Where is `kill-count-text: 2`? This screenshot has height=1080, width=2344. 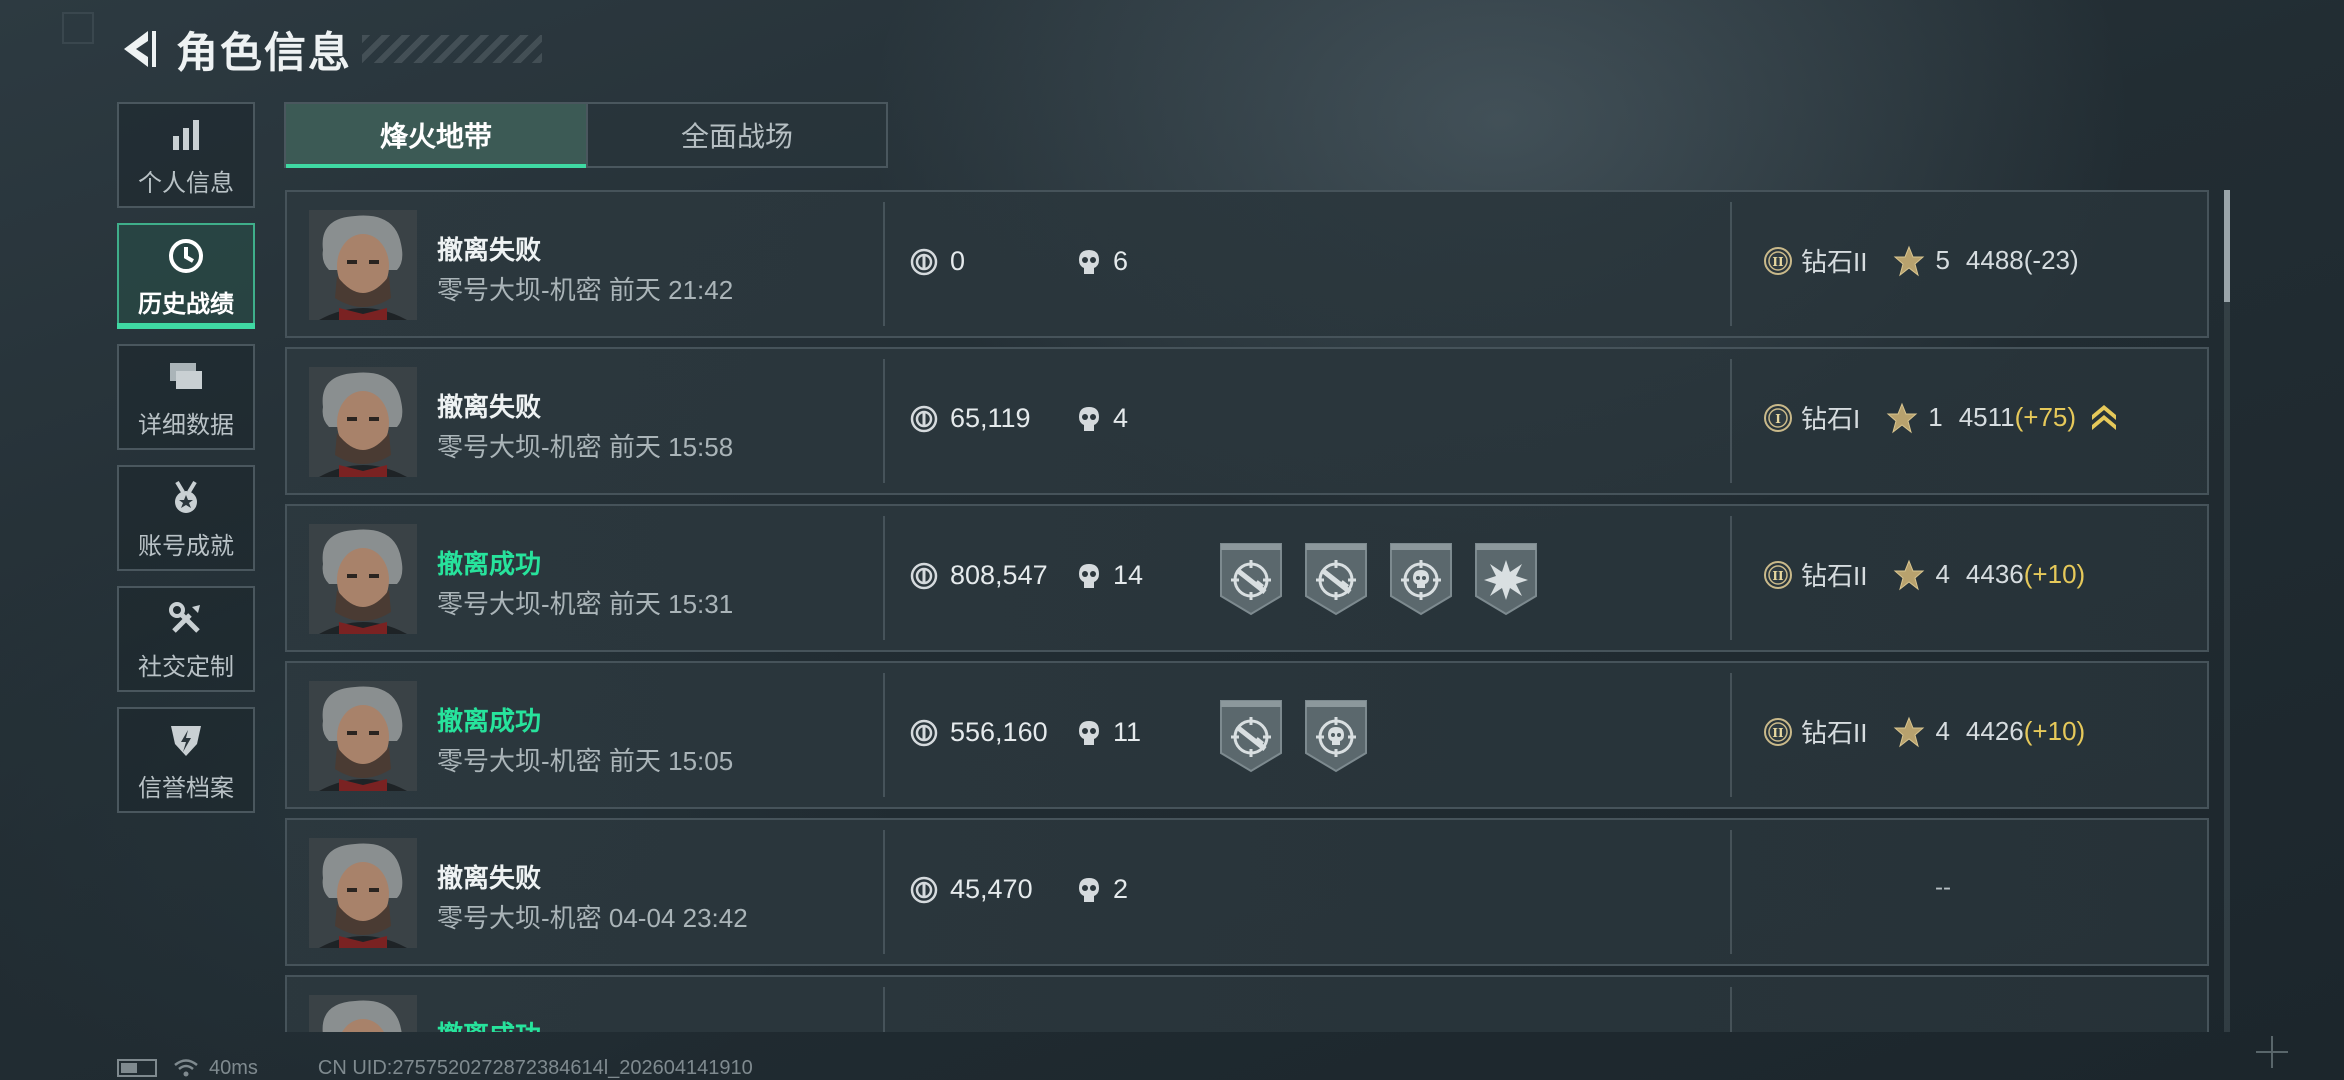 kill-count-text: 2 is located at coordinates (1121, 889).